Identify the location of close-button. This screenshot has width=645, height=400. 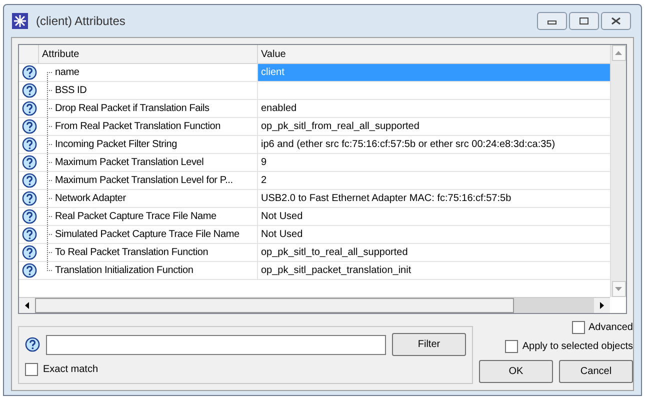
(616, 21).